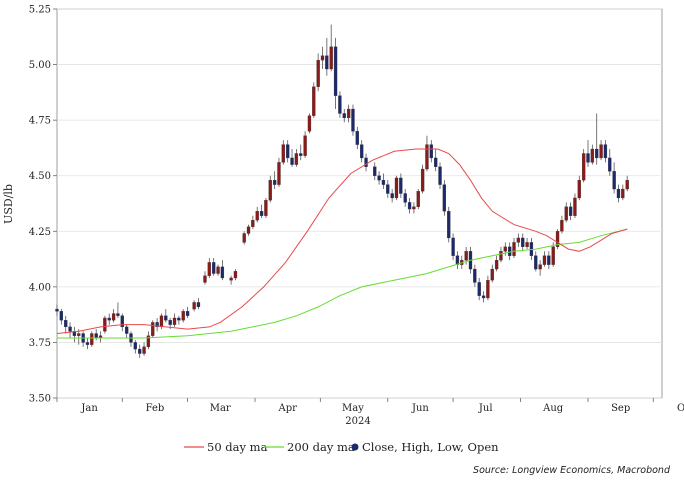  Describe the element at coordinates (430, 447) in the screenshot. I see `legend-label-ohlc: Close, High, Low, Open` at that location.